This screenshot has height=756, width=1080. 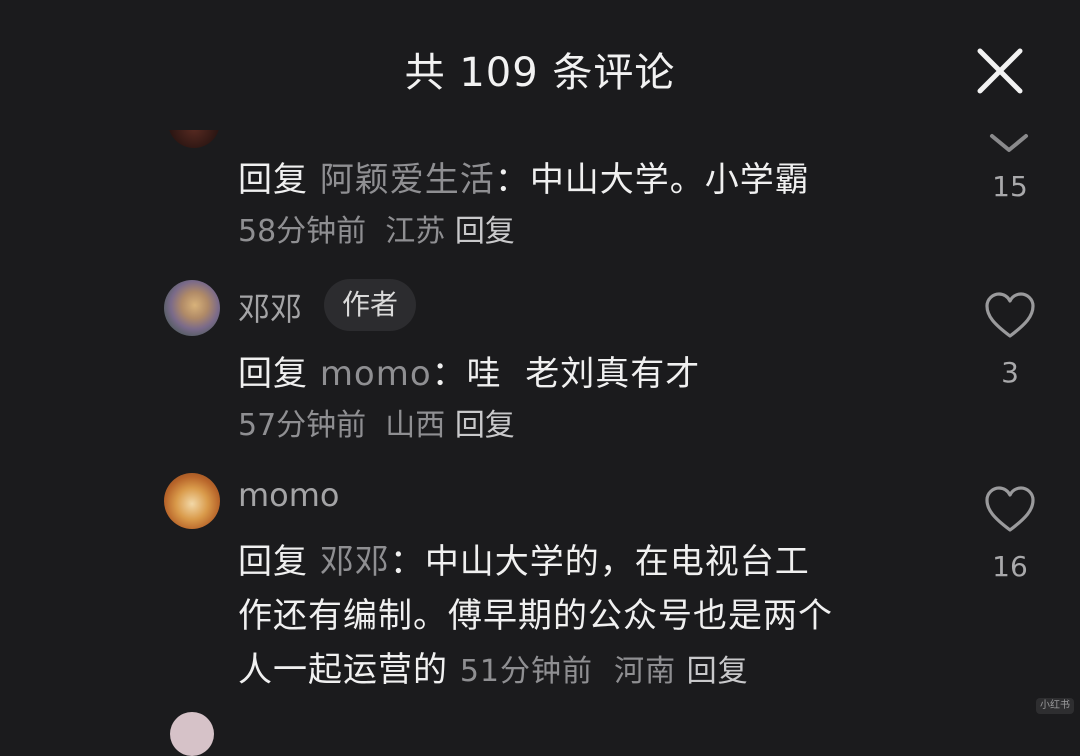 I want to click on comment-text: 回复 邓邓：中山大学的，在电视台工, so click(x=524, y=562).